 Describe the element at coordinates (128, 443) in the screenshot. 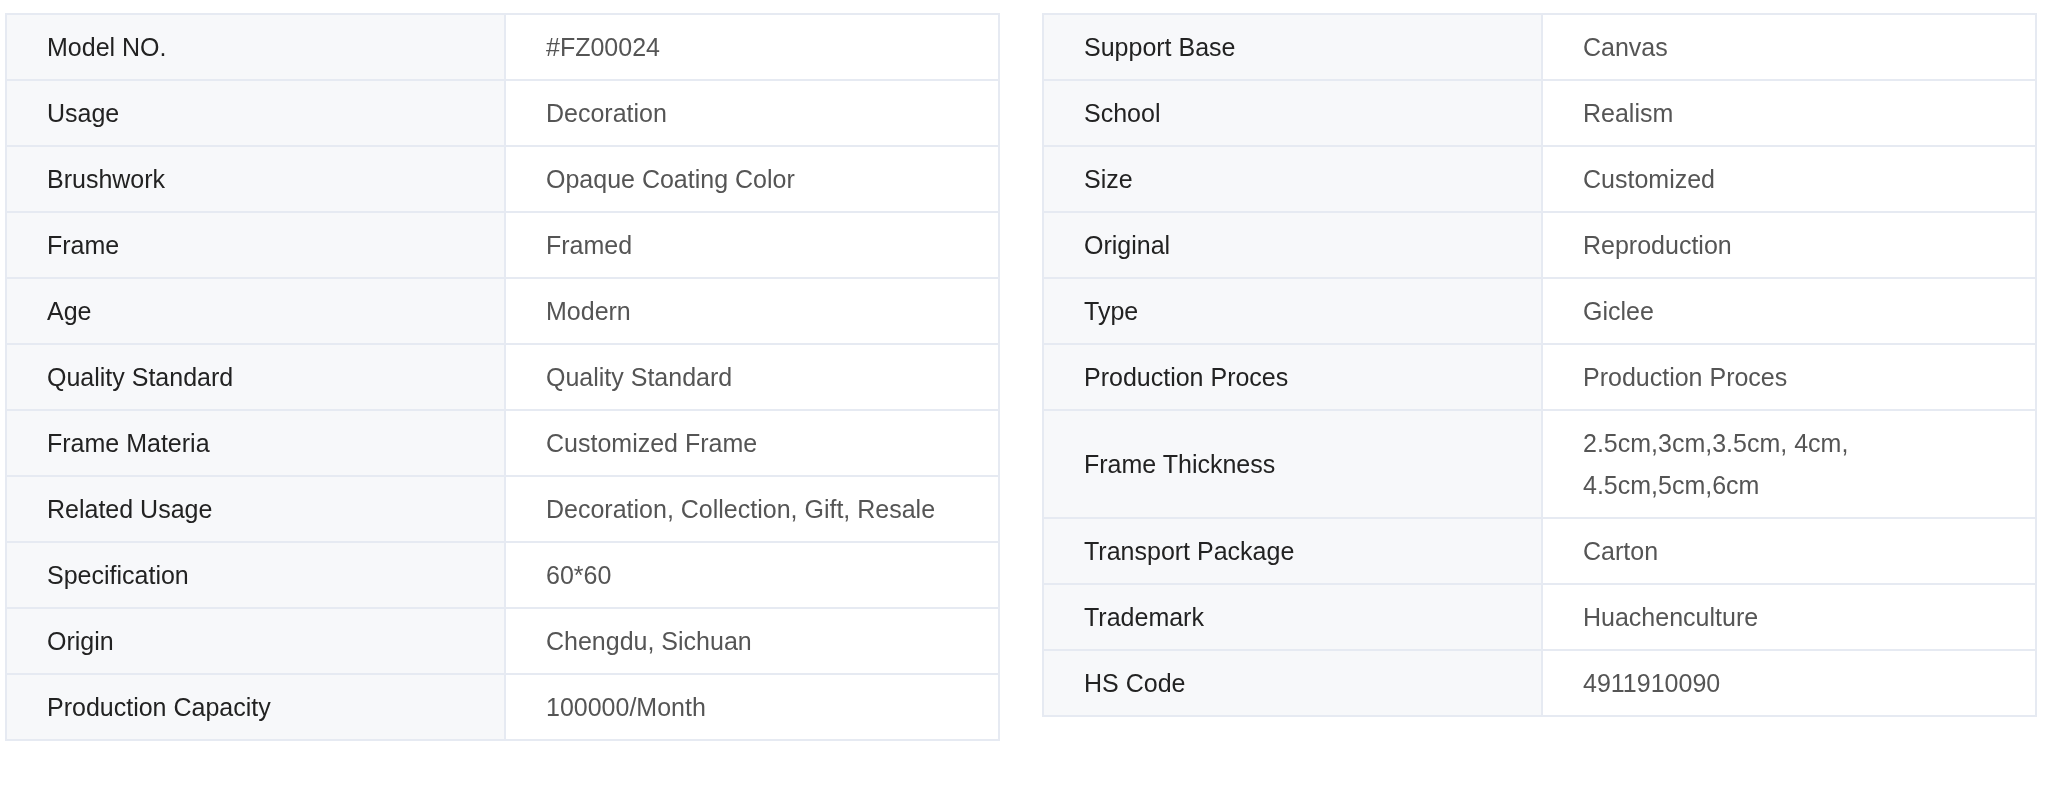

I see `spec-label: Frame Materia` at that location.